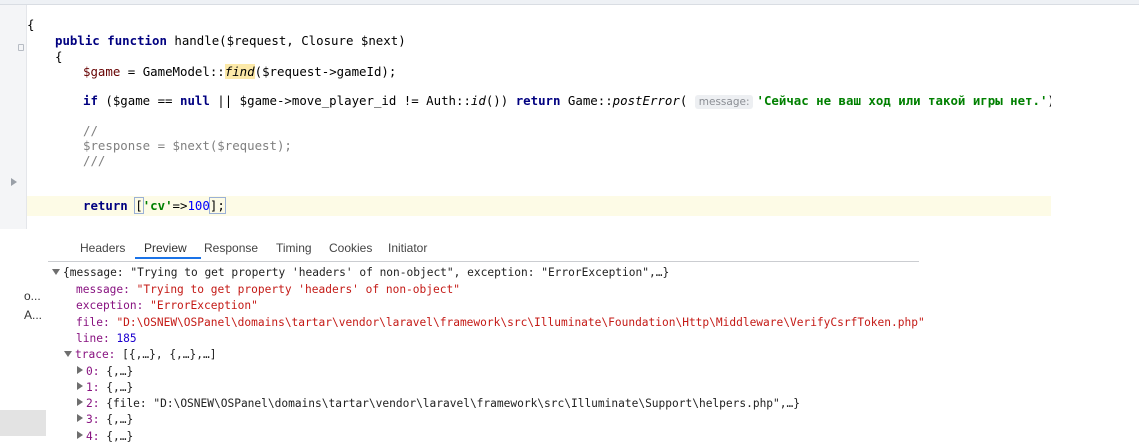  Describe the element at coordinates (104, 372) in the screenshot. I see `json-trace-item: 0: {,…}` at that location.